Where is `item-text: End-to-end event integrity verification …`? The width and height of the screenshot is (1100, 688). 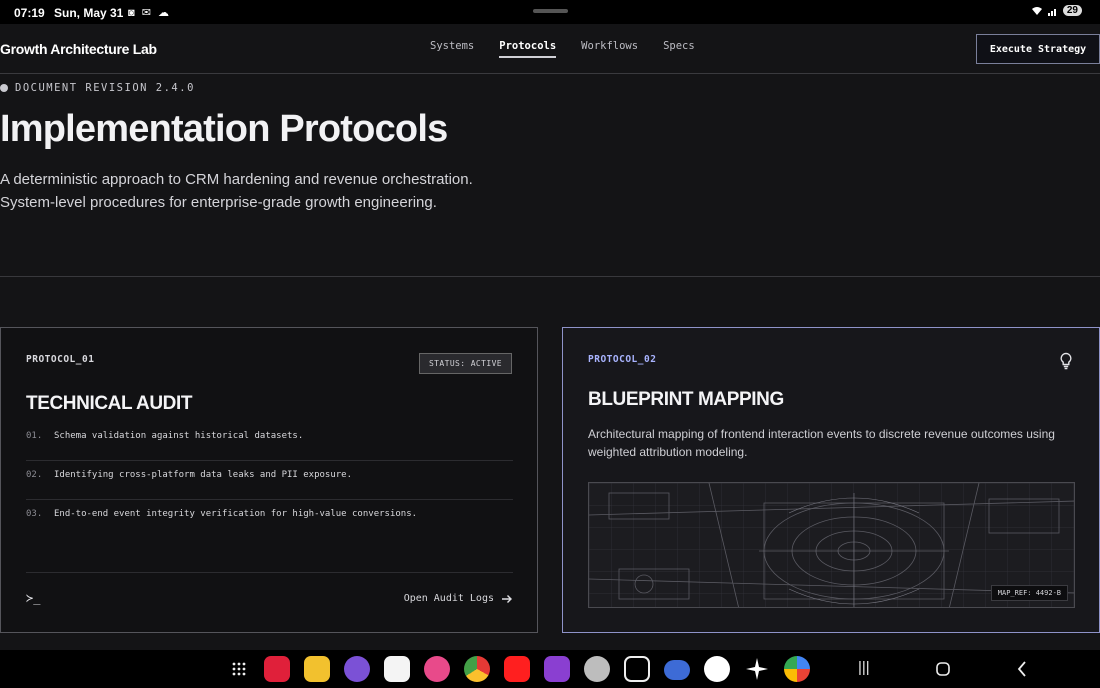
item-text: End-to-end event integrity verification … is located at coordinates (236, 514).